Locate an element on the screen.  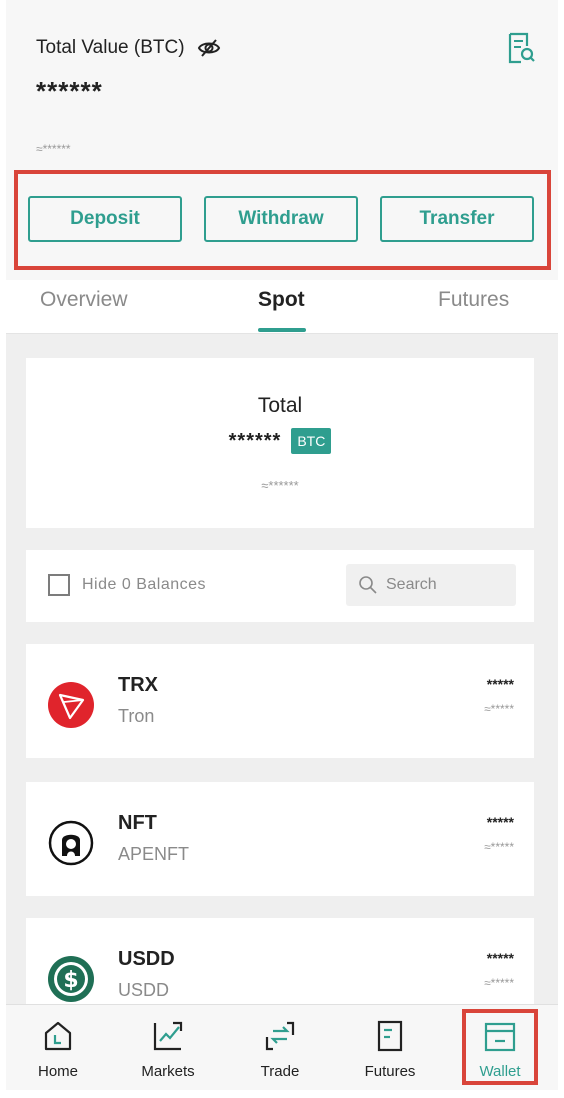
nav-futures: Futures is located at coordinates (390, 1047).